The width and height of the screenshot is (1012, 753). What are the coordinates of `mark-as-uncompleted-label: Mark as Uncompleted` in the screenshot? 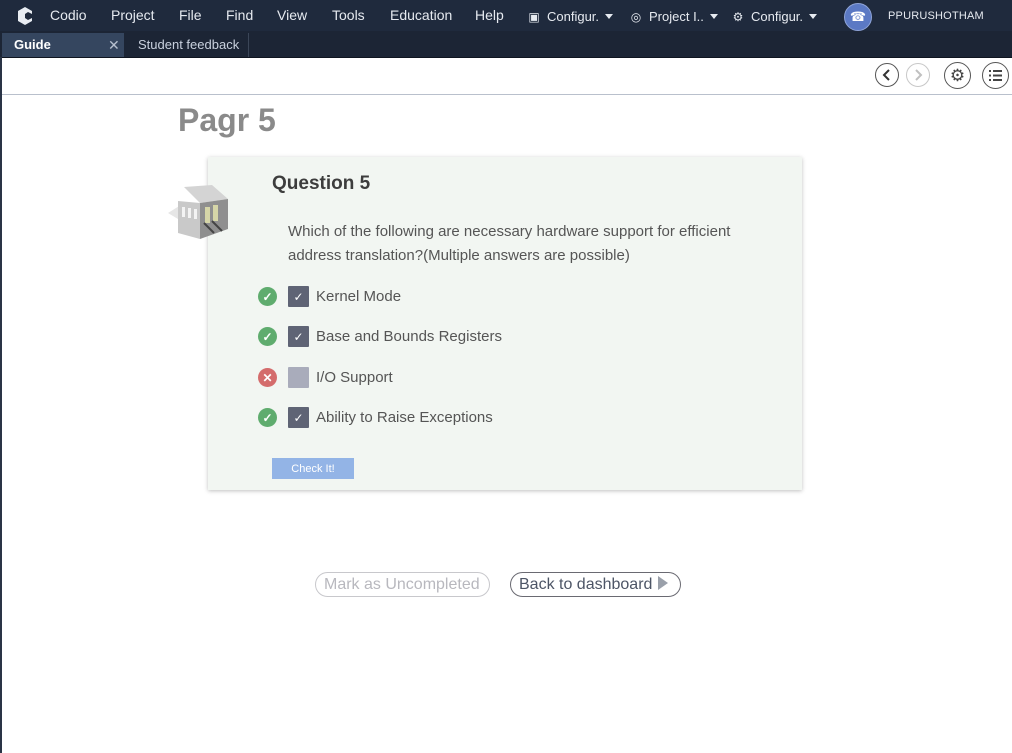 It's located at (402, 584).